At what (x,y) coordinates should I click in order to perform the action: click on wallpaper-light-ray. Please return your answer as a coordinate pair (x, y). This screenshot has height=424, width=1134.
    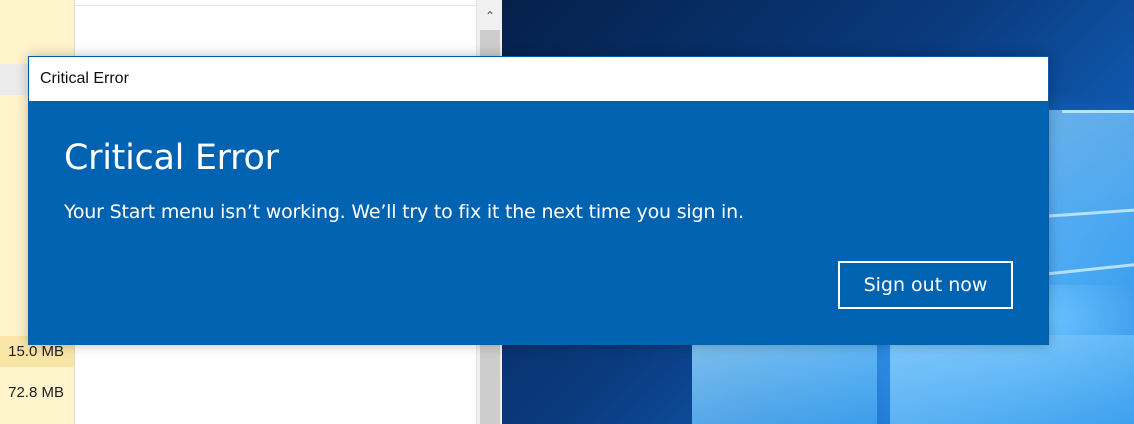
    Looking at the image, I should click on (1098, 111).